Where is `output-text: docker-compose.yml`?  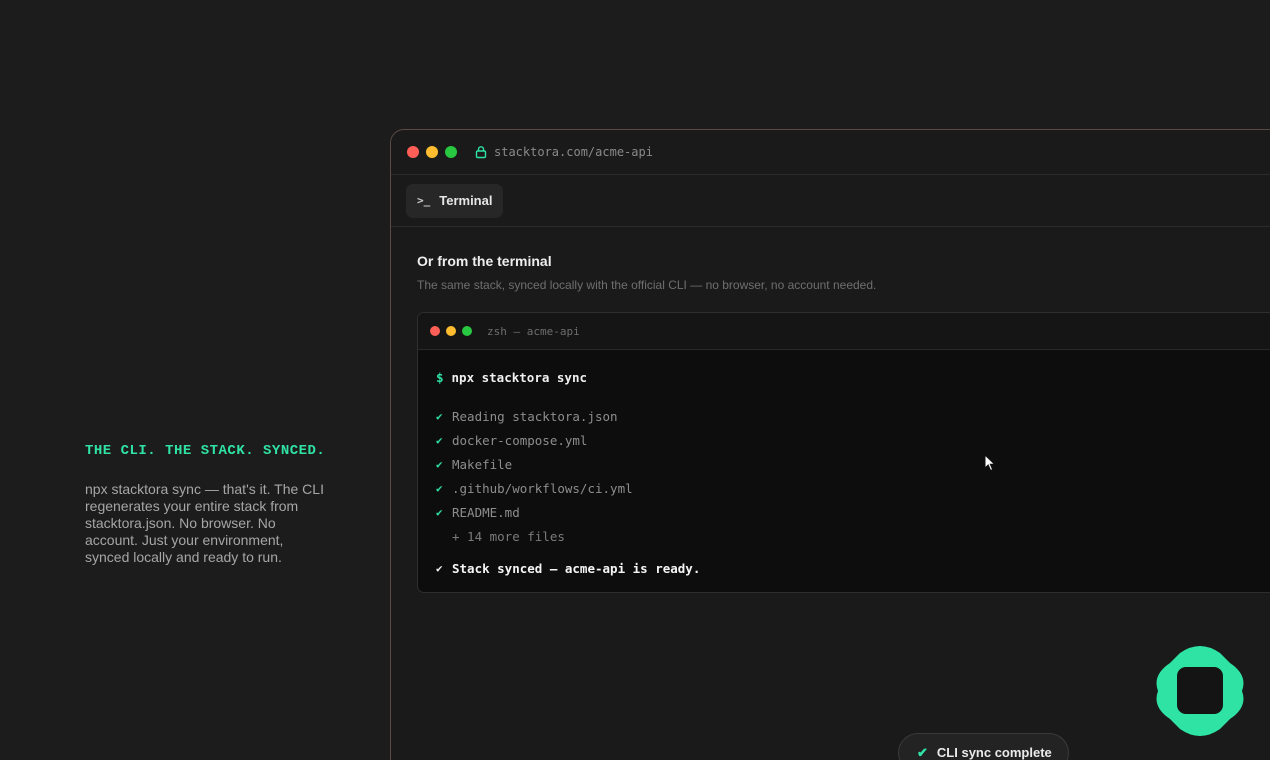
output-text: docker-compose.yml is located at coordinates (520, 440).